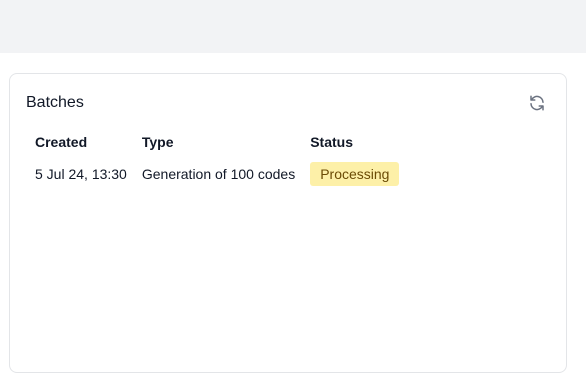 The image size is (586, 373). Describe the element at coordinates (219, 139) in the screenshot. I see `table-header-row: Created Type Status` at that location.